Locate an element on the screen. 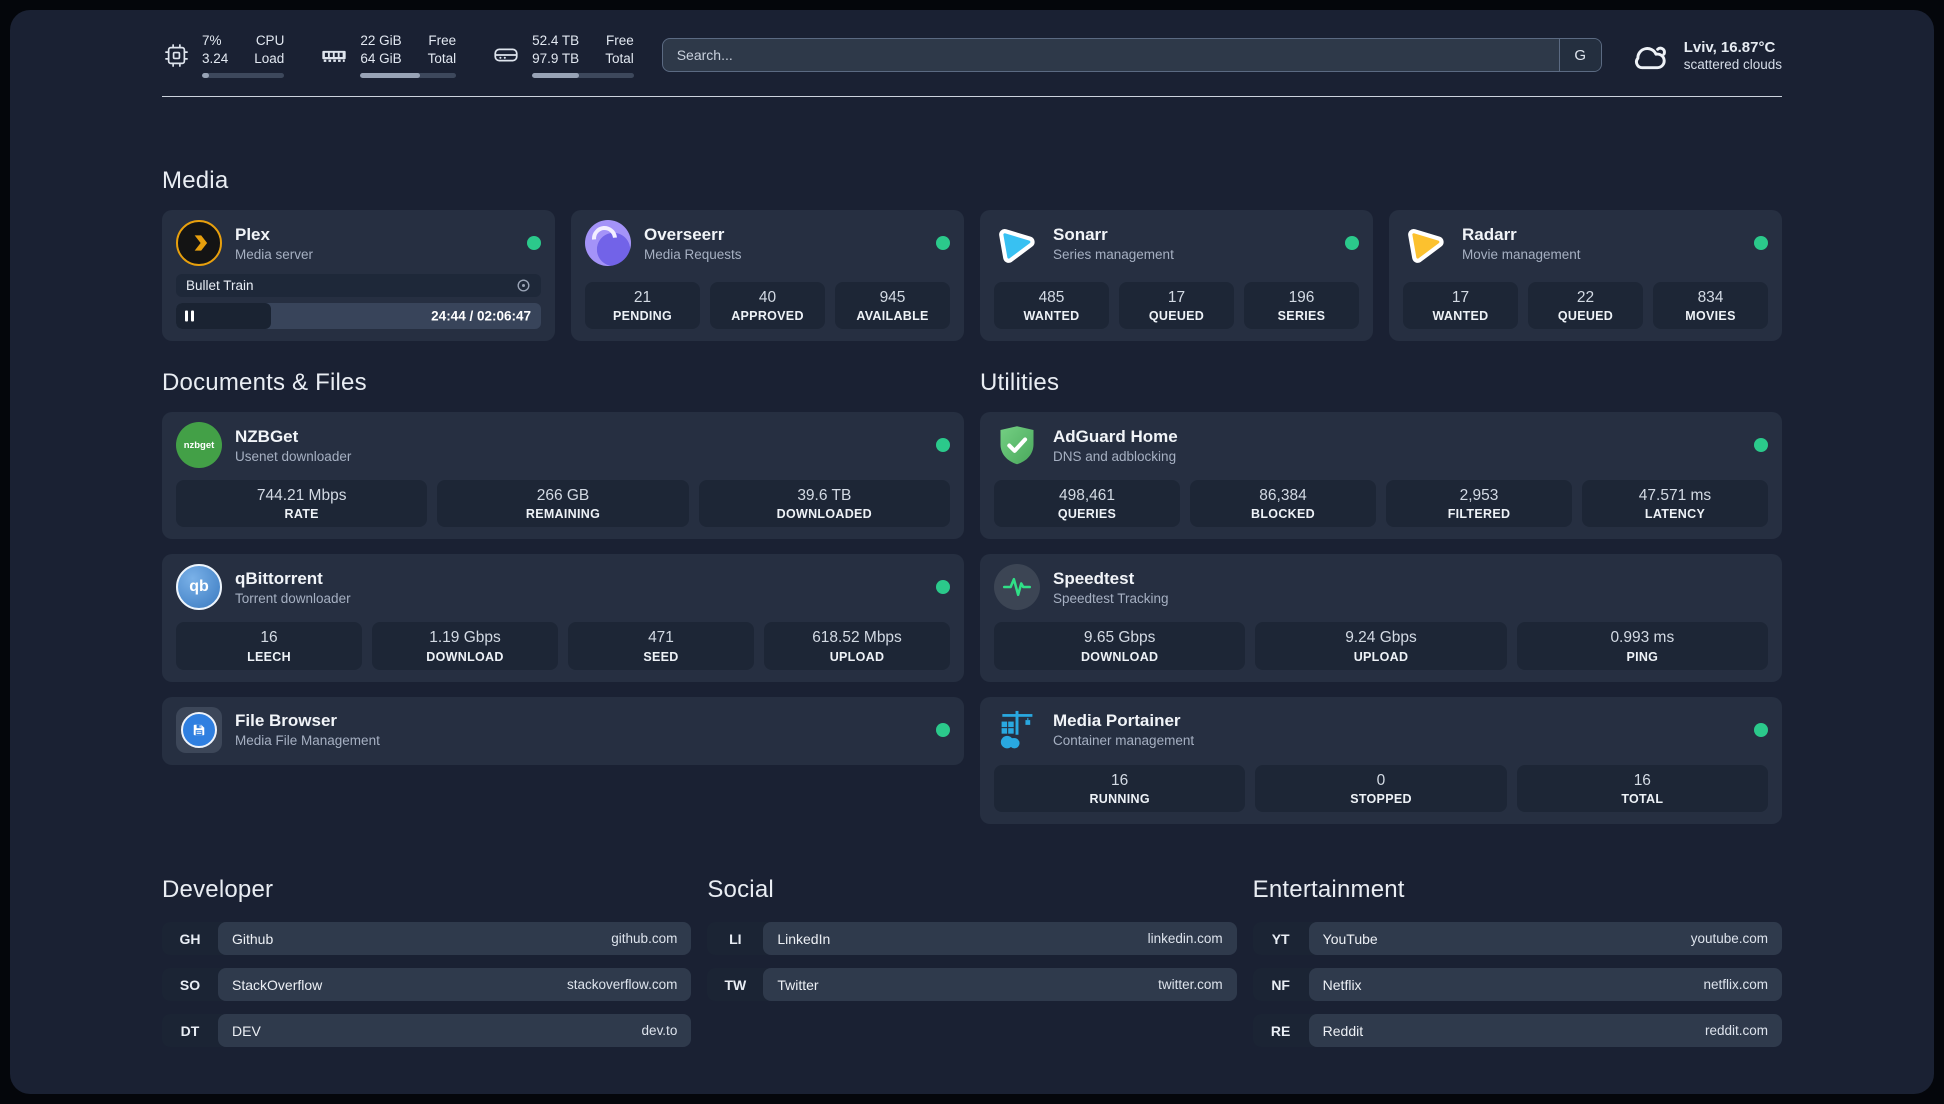 The image size is (1944, 1104). pause-button is located at coordinates (189, 316).